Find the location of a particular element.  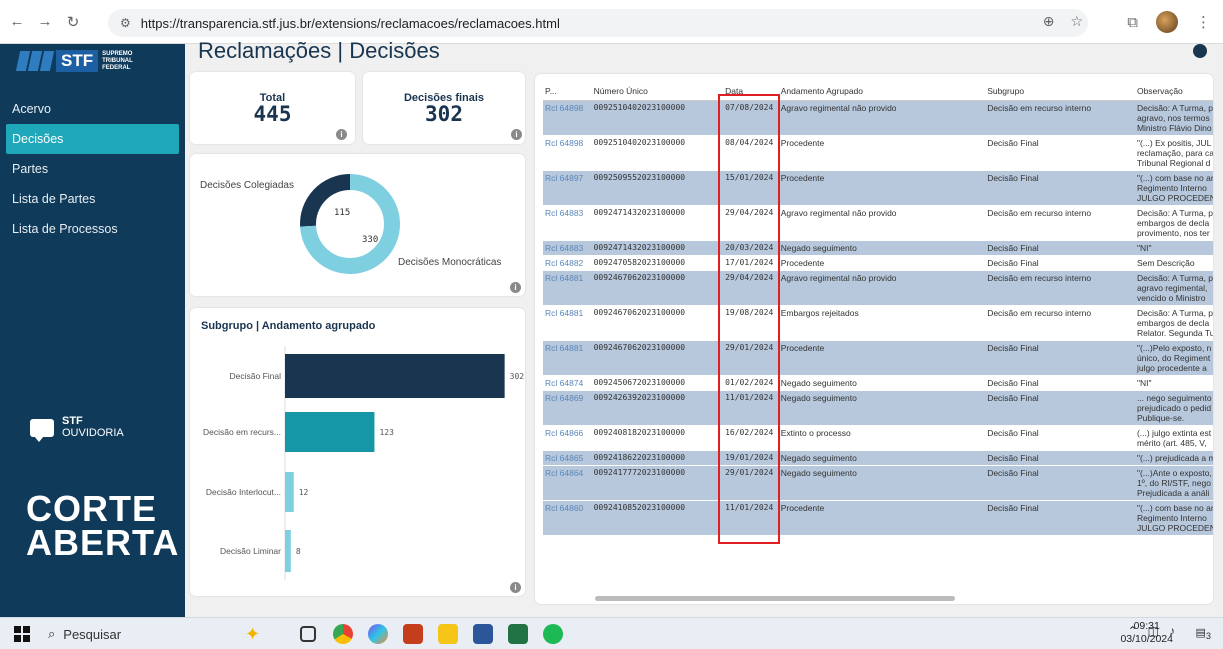

cell-and: Extinto o processo is located at coordinates (882, 438).